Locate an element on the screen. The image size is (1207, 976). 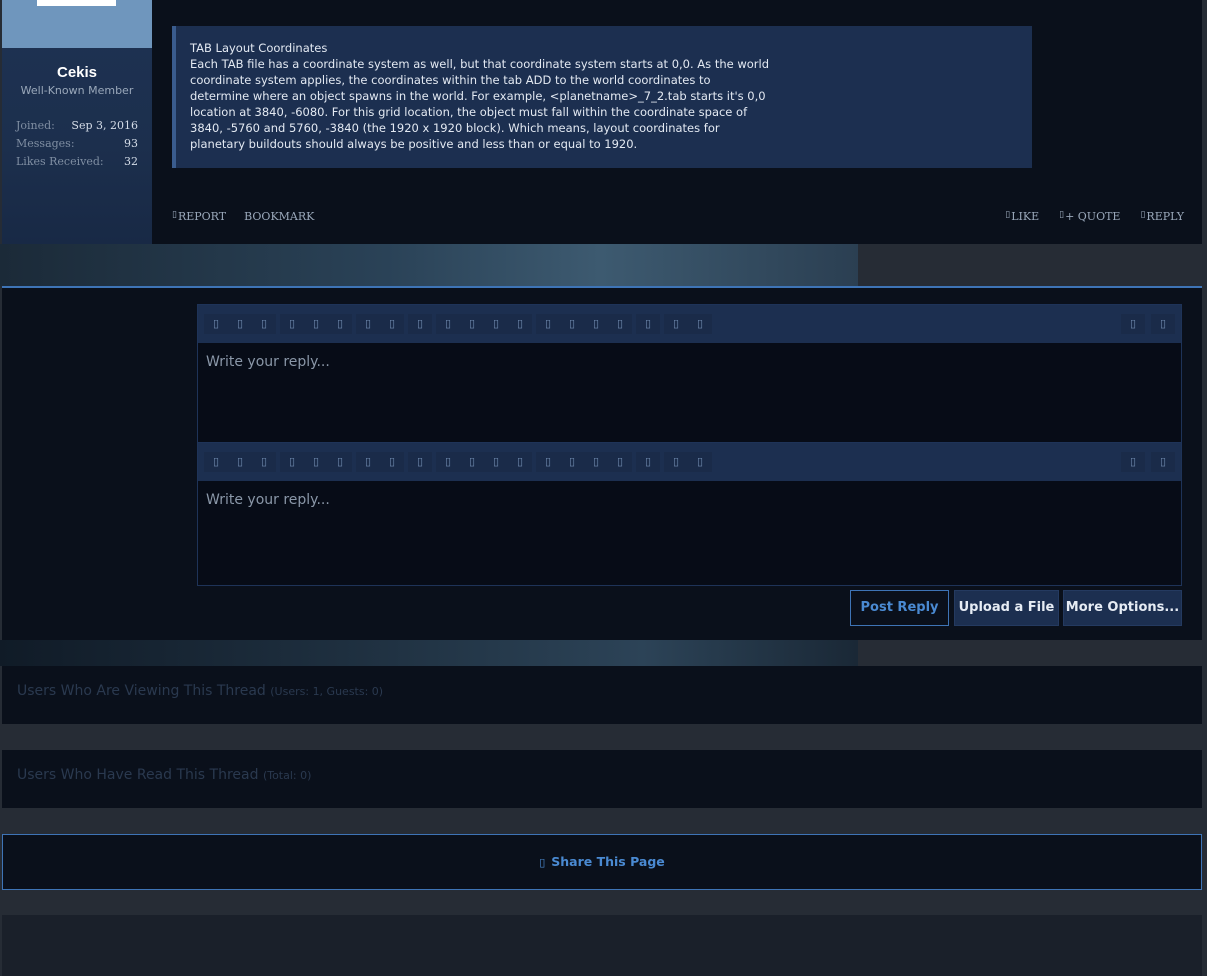
report-label: REPORT is located at coordinates (202, 216).